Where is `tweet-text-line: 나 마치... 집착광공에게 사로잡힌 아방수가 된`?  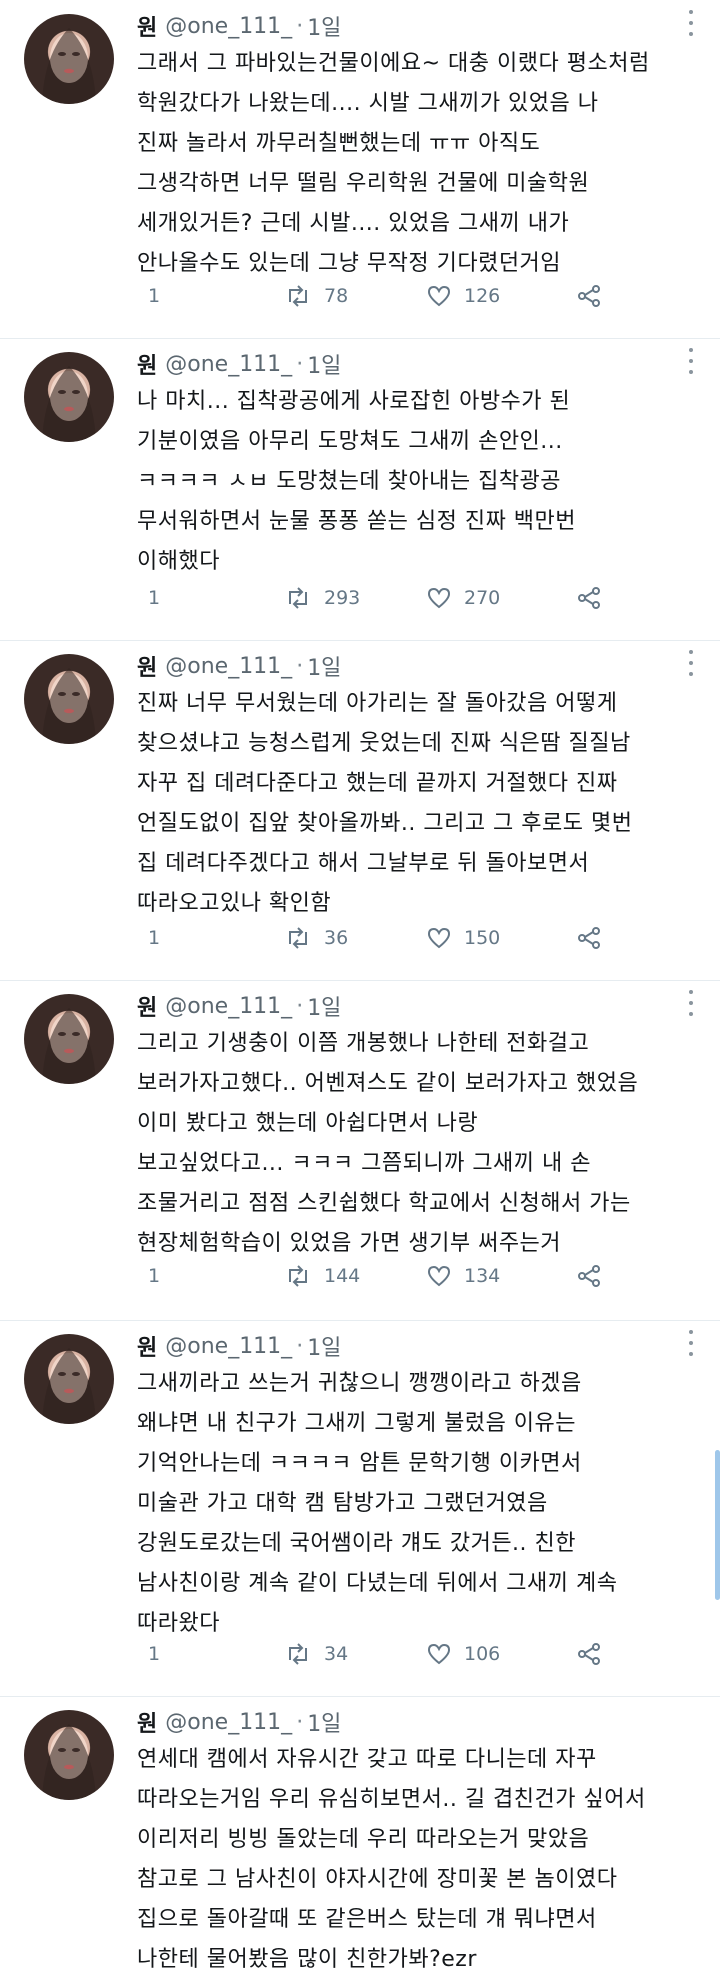
tweet-text-line: 나 마치... 집착광공에게 사로잡힌 아방수가 된 is located at coordinates (354, 401).